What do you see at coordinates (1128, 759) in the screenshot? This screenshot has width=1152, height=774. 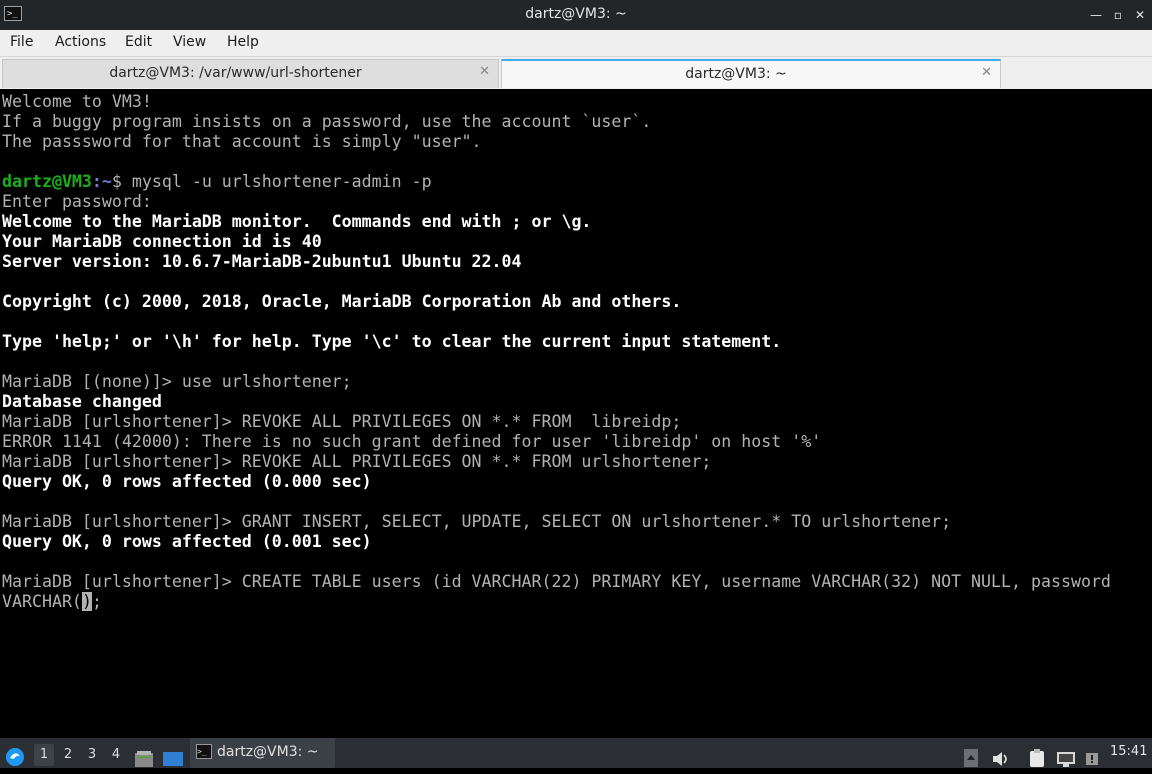 I see `clock: 15:41` at bounding box center [1128, 759].